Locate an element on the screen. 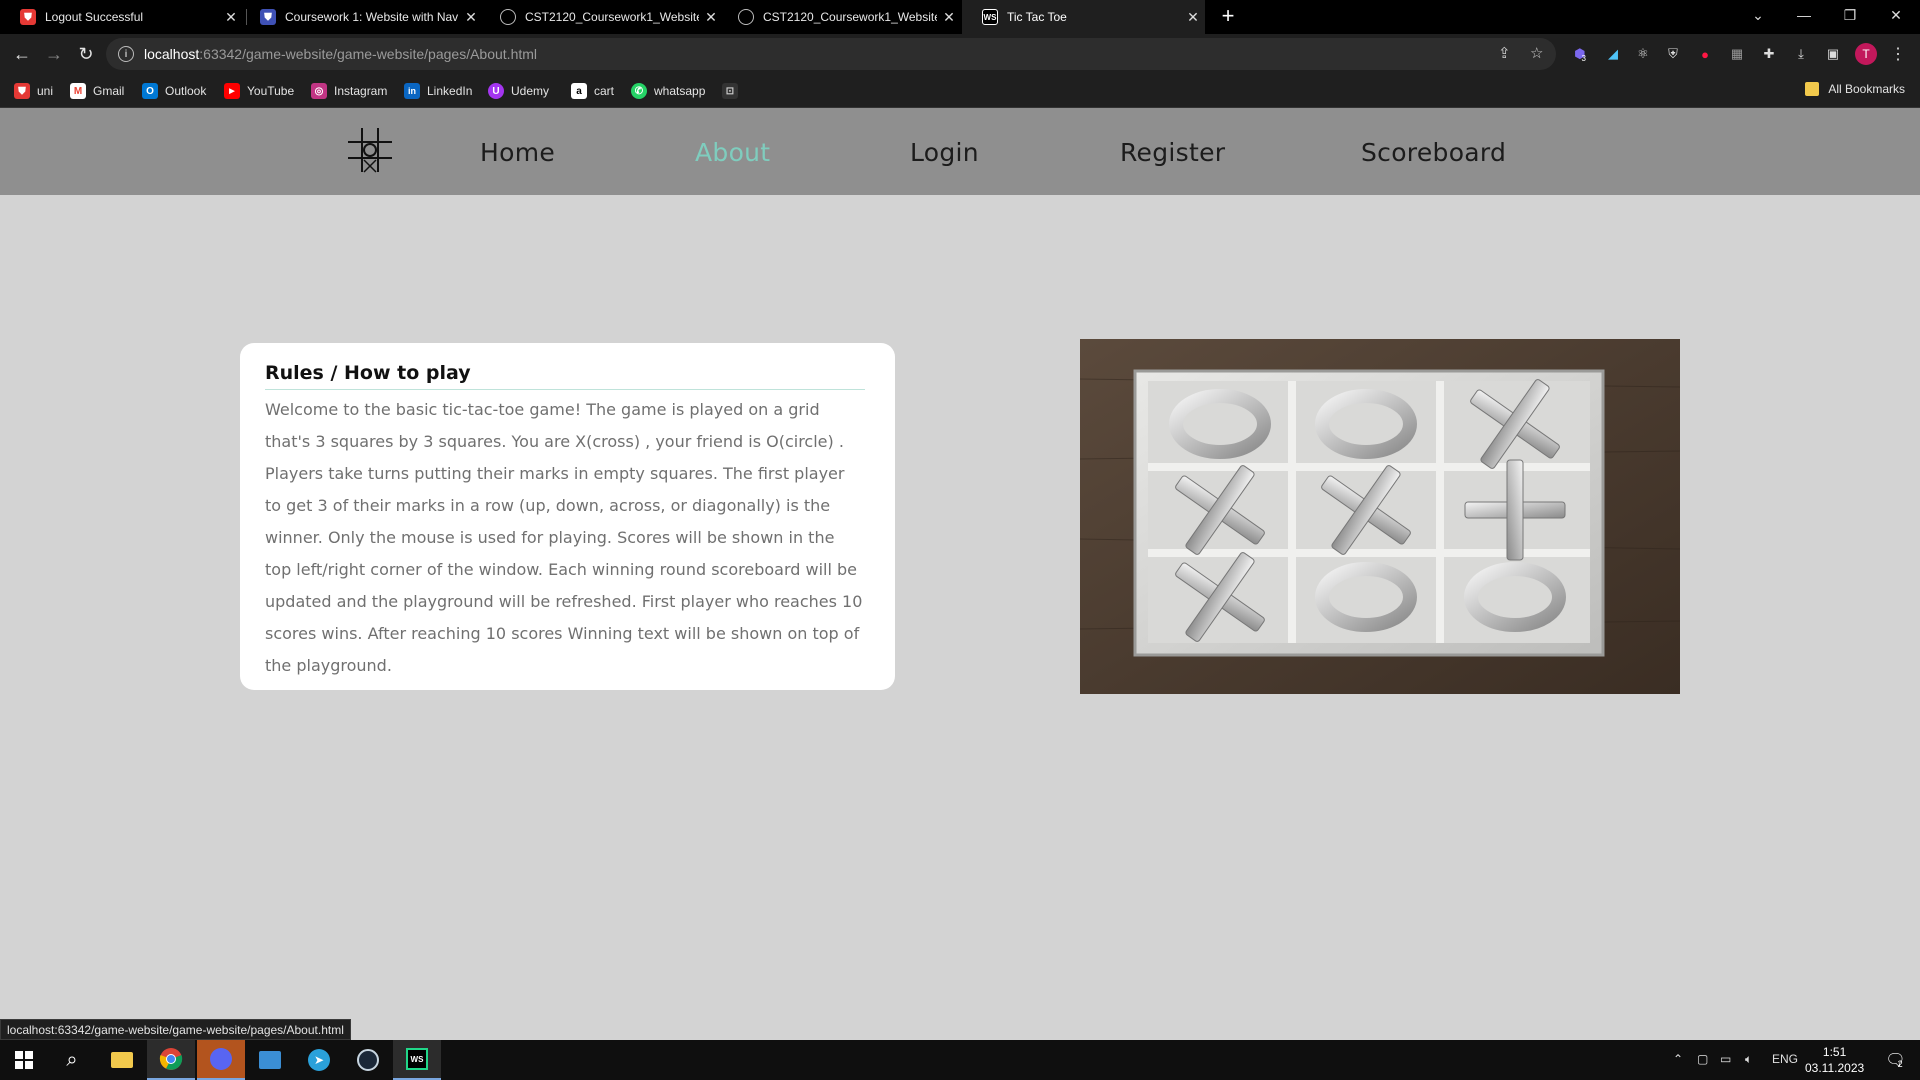 Image resolution: width=1920 pixels, height=1080 pixels. share-icon: ⇪ is located at coordinates (1504, 53).